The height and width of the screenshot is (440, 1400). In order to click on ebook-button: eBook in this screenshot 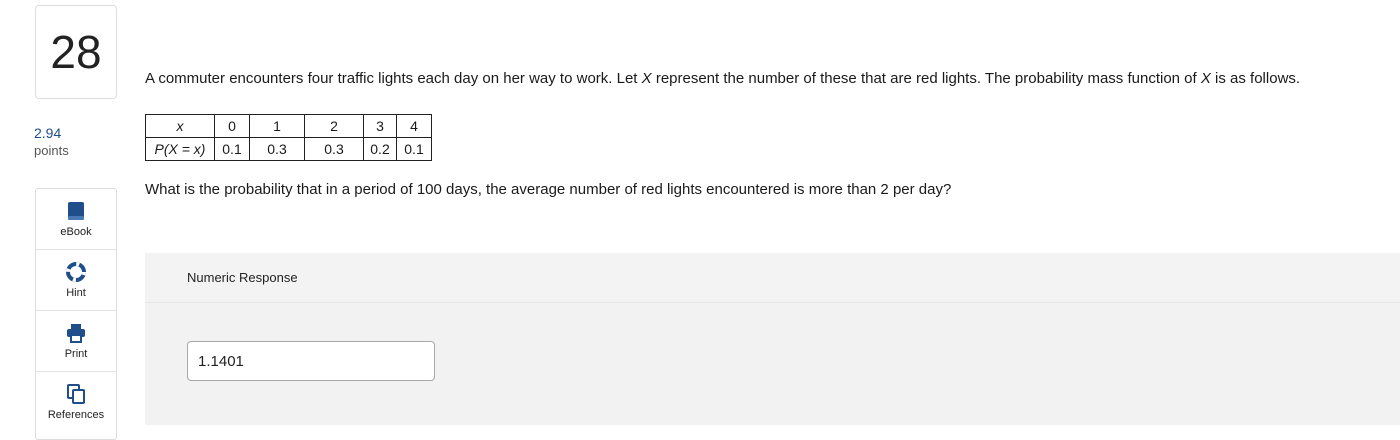, I will do `click(76, 219)`.